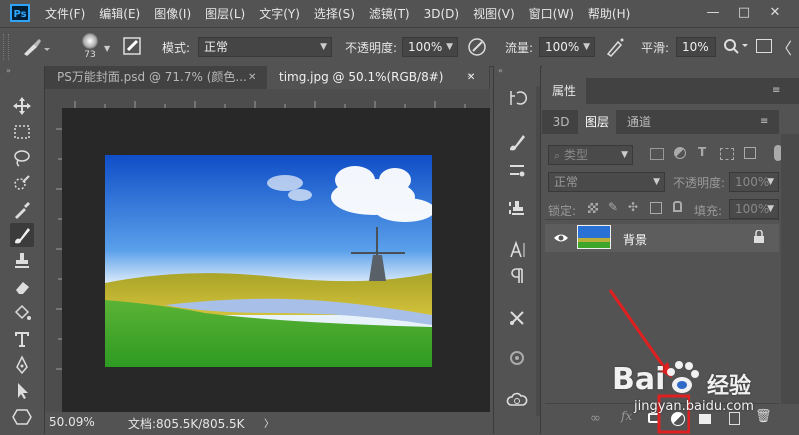 Image resolution: width=799 pixels, height=435 pixels. What do you see at coordinates (22, 210) in the screenshot?
I see `eyedropper-icon` at bounding box center [22, 210].